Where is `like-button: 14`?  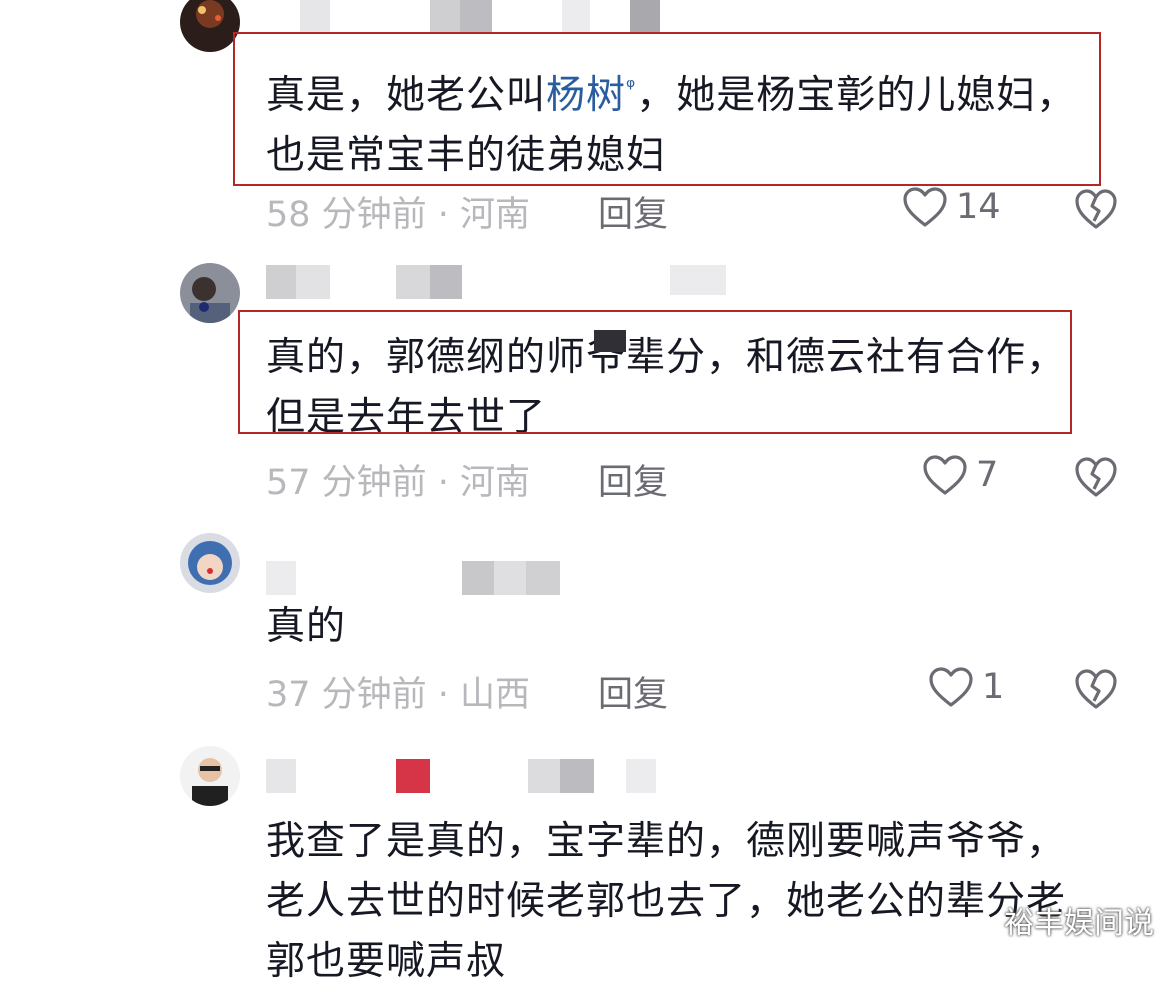 like-button: 14 is located at coordinates (951, 207).